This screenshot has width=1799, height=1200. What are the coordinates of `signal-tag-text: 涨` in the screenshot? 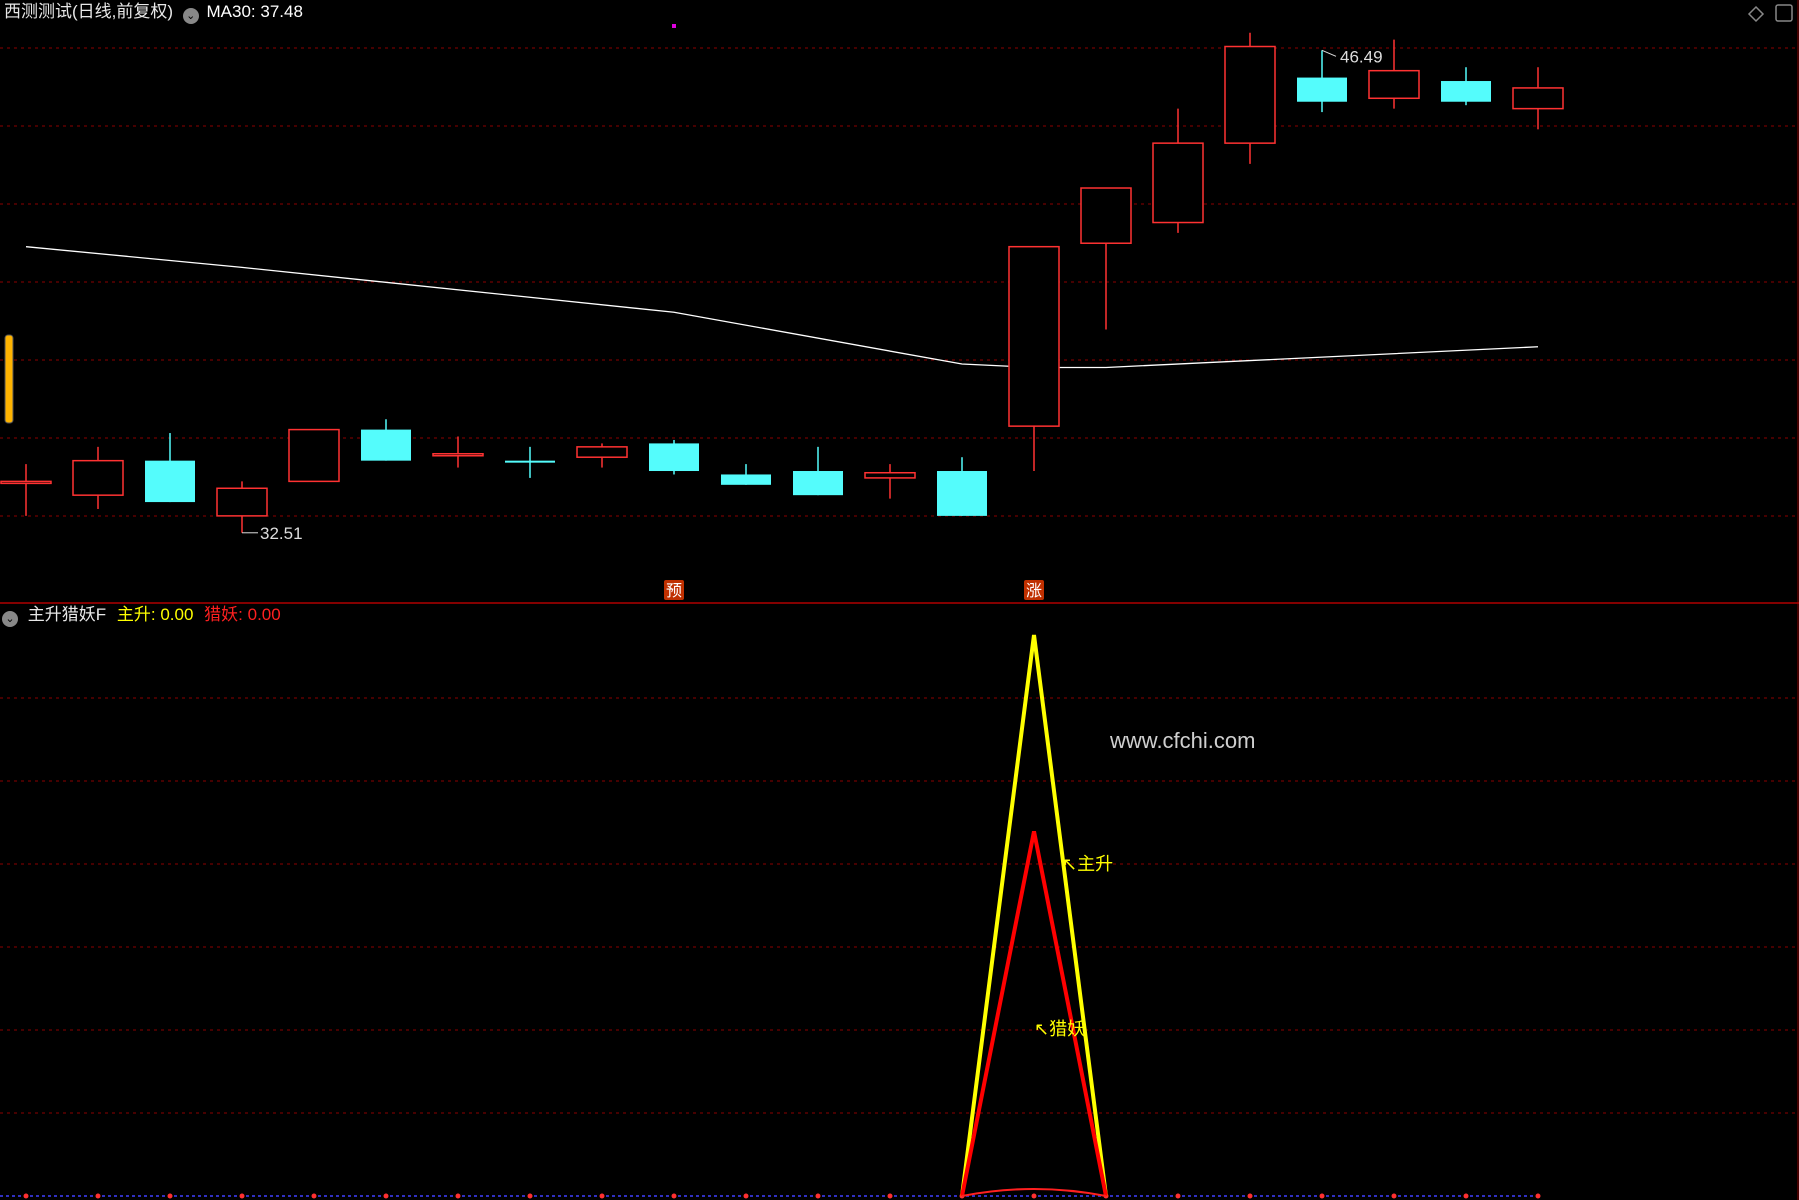 It's located at (1034, 590).